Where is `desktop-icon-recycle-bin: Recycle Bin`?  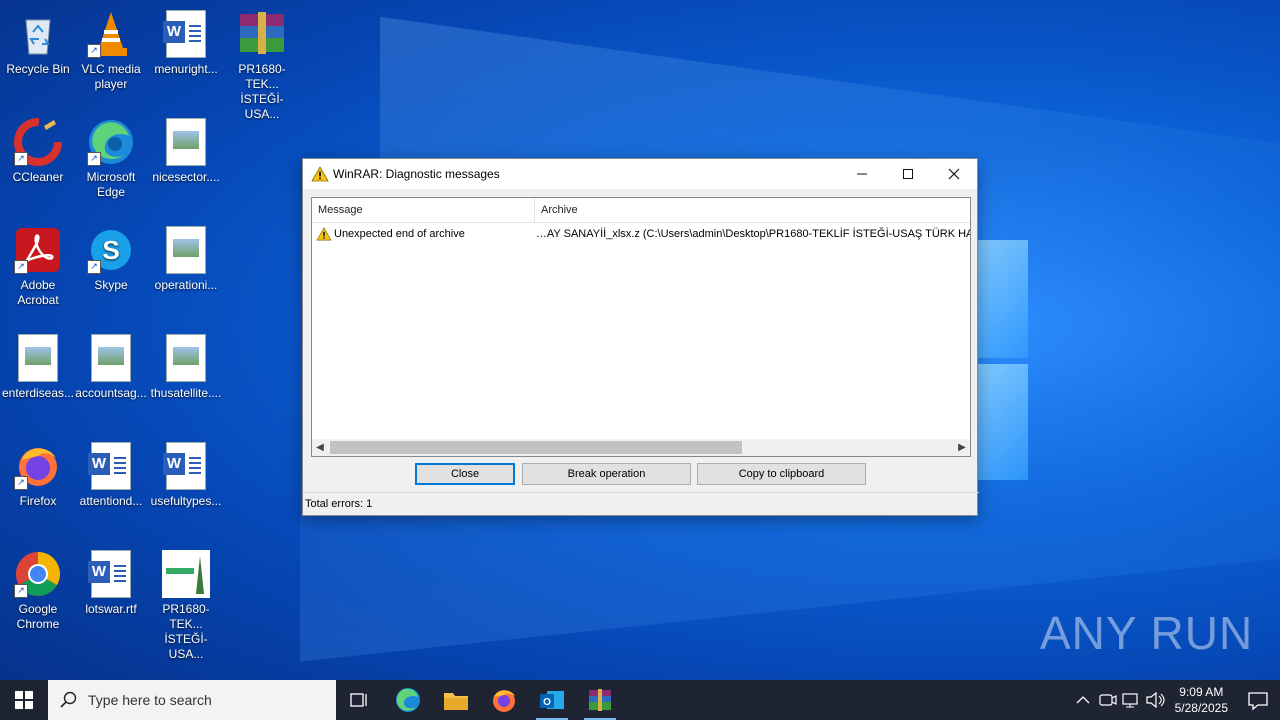
desktop-icon-recycle-bin: Recycle Bin is located at coordinates (38, 41).